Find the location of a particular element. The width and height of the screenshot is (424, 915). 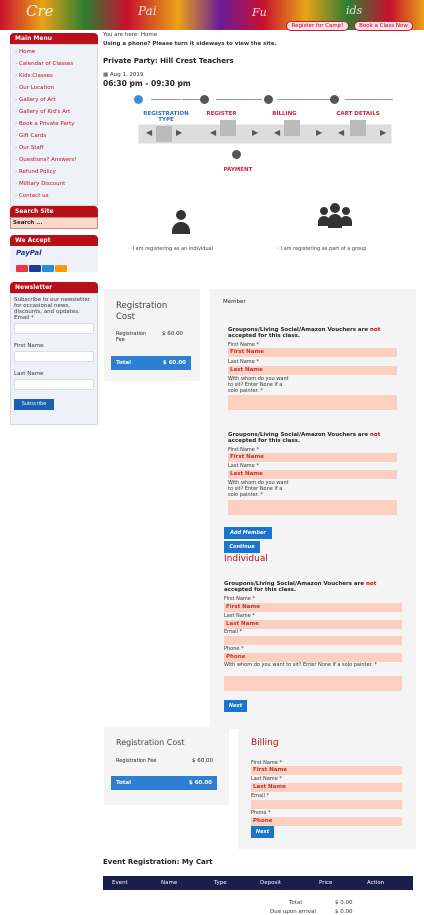

cart-total-value: $ 0.00 is located at coordinates (344, 903).